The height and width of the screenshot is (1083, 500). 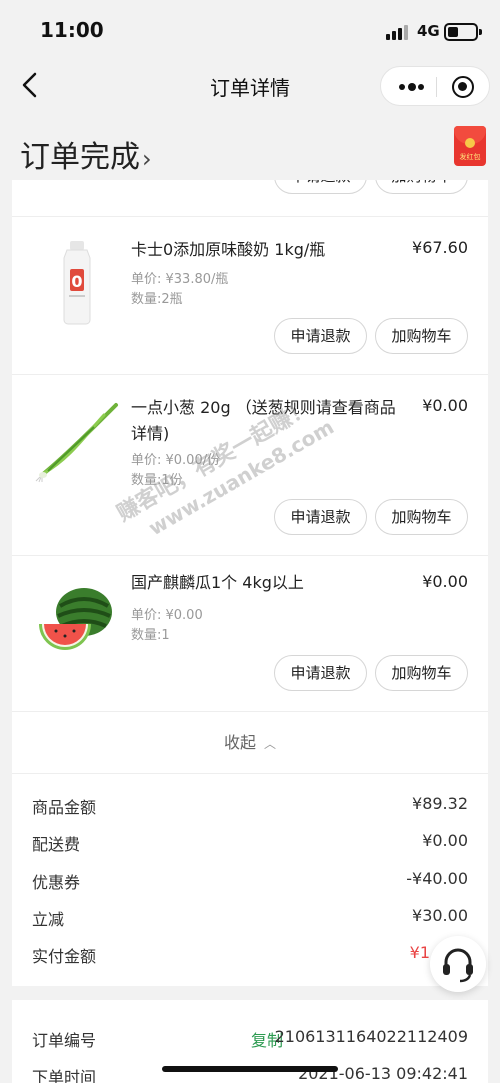 What do you see at coordinates (80, 157) in the screenshot?
I see `order-status-text: 订单完成` at bounding box center [80, 157].